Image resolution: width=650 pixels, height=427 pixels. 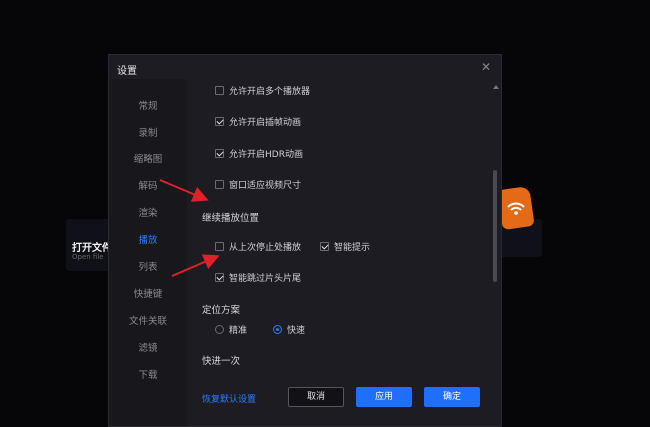 I want to click on seek-precise-label: 精准, so click(x=238, y=331).